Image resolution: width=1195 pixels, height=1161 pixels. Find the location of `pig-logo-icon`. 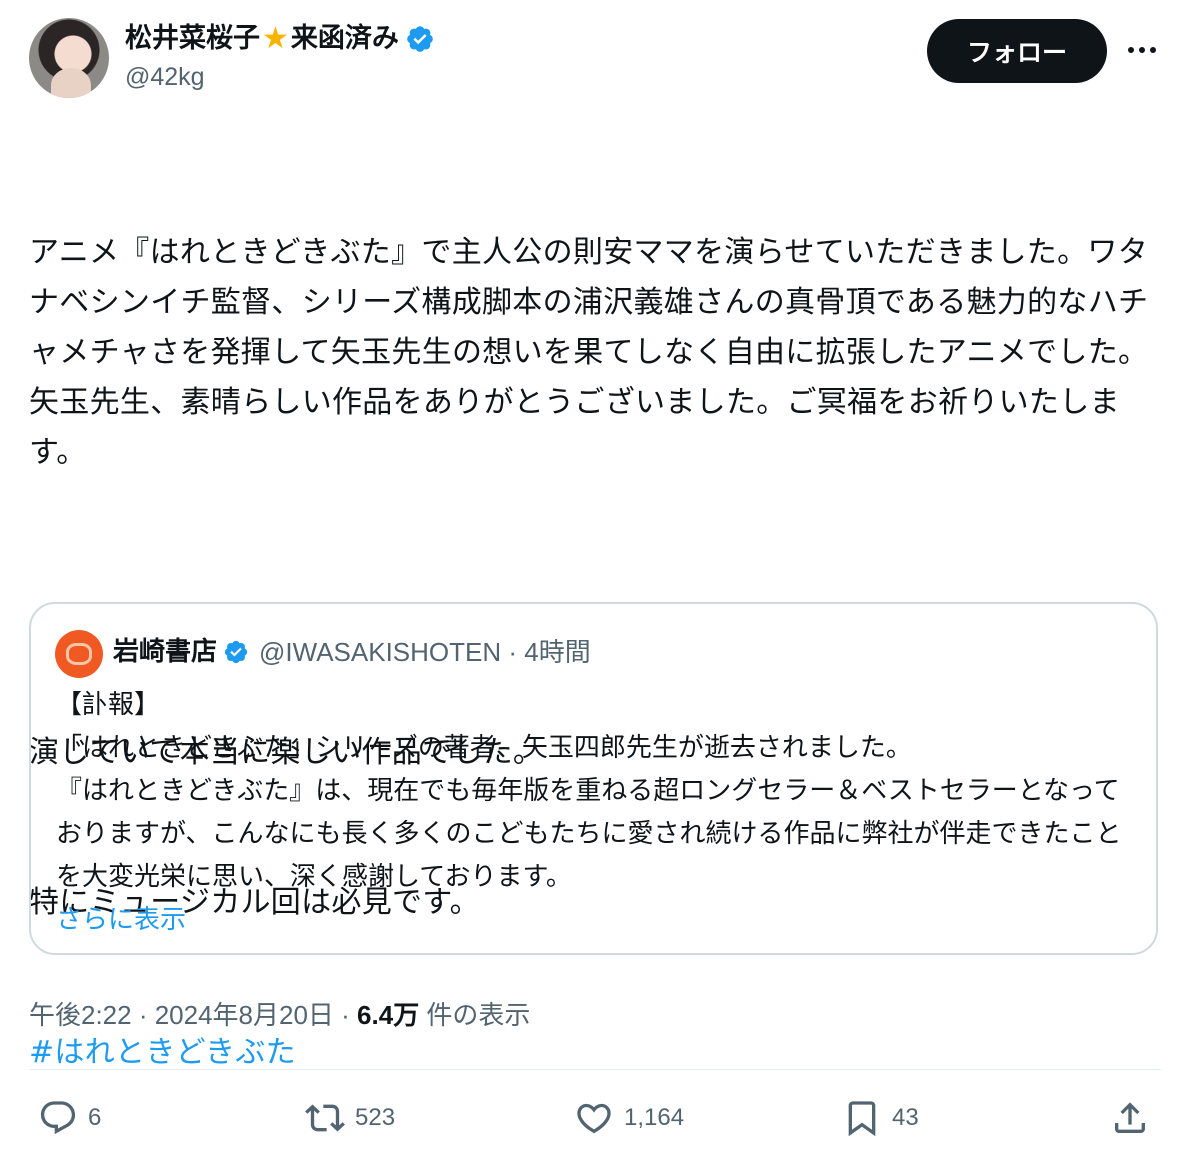

pig-logo-icon is located at coordinates (79, 654).